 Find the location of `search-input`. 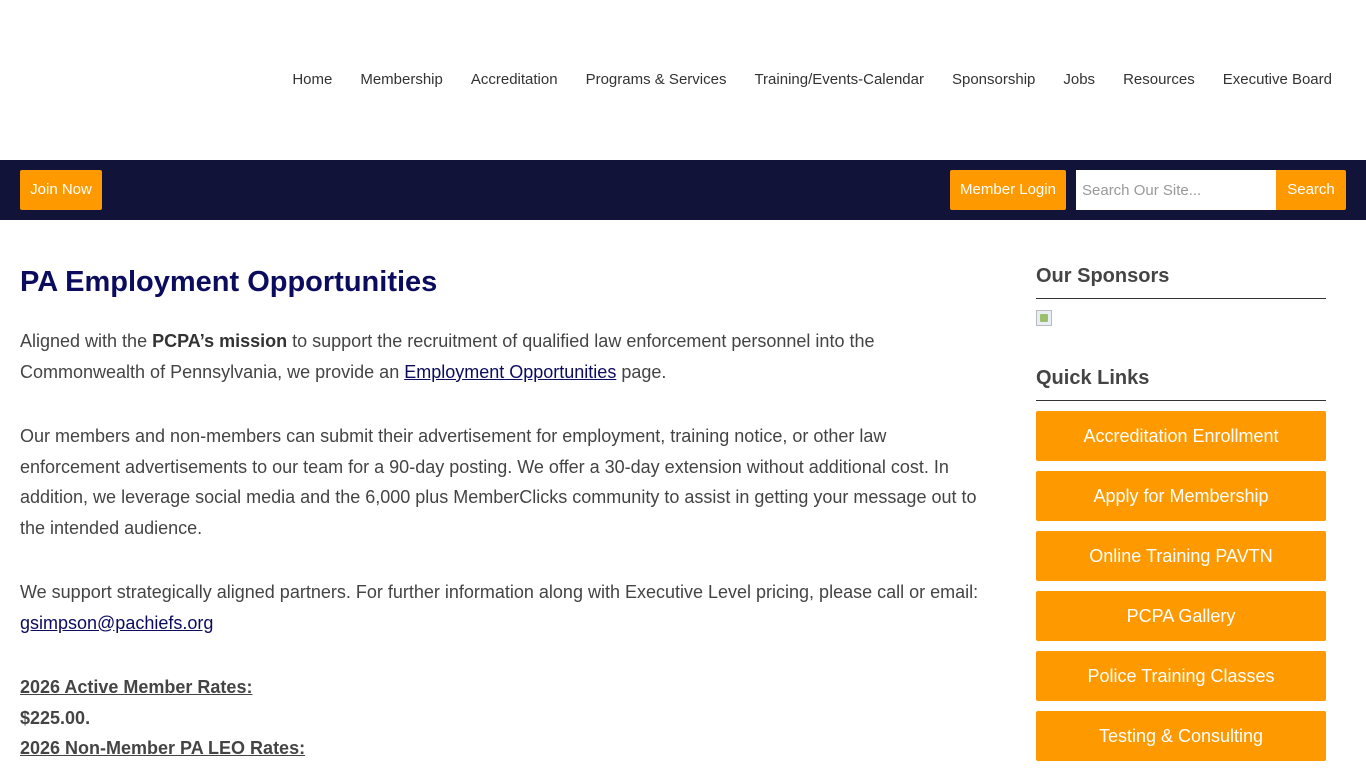

search-input is located at coordinates (1176, 190).